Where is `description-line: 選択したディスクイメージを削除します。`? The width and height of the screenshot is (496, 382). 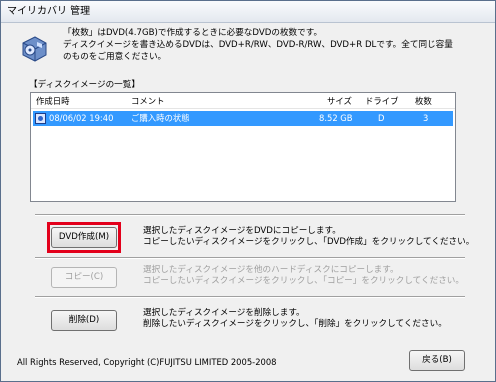 description-line: 選択したディスクイメージを削除します。 is located at coordinates (224, 313).